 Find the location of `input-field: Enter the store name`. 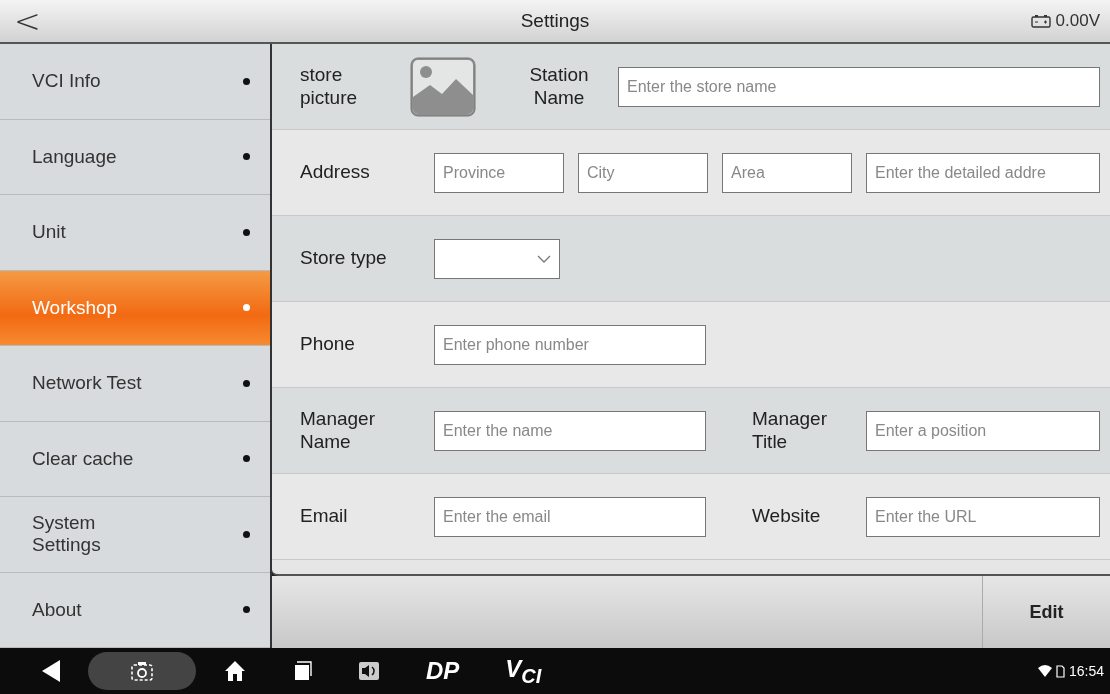

input-field: Enter the store name is located at coordinates (859, 86).